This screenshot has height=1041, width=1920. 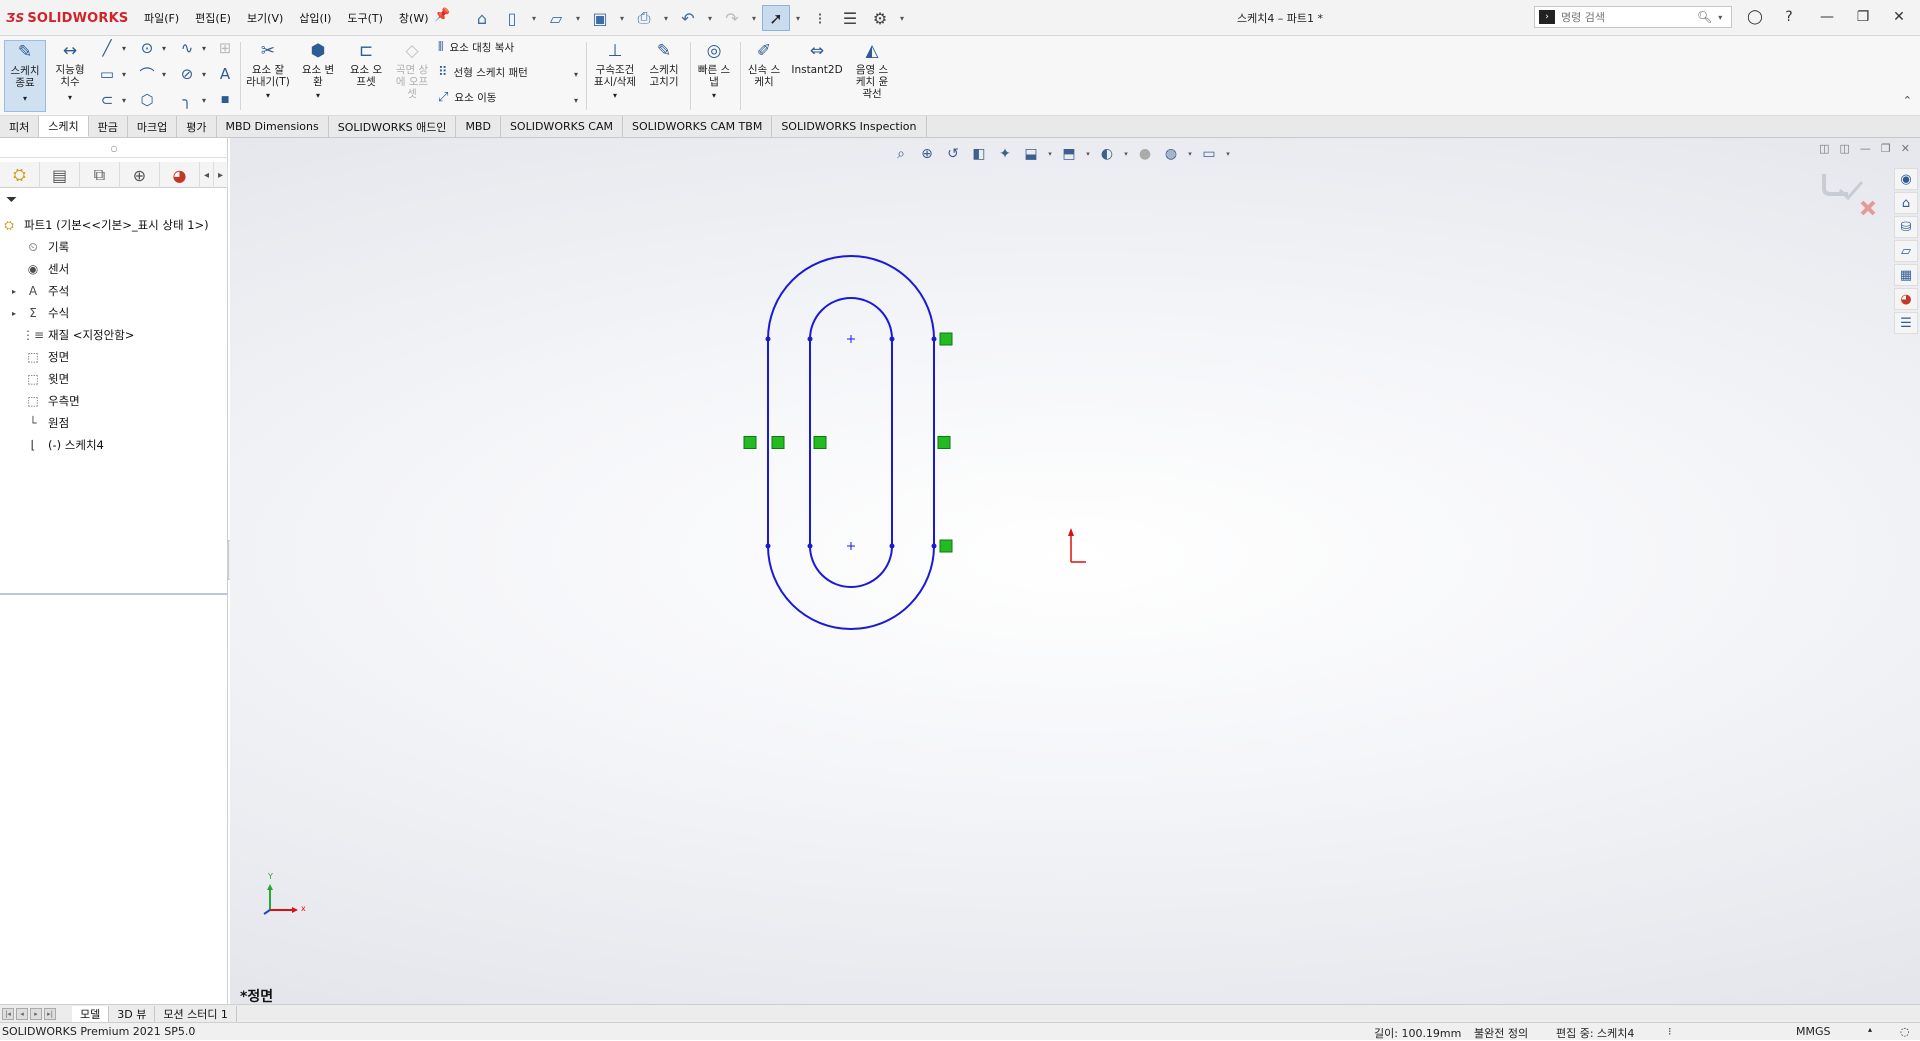 What do you see at coordinates (204, 74) in the screenshot?
I see `ellipse-dropdown-icon: ▾` at bounding box center [204, 74].